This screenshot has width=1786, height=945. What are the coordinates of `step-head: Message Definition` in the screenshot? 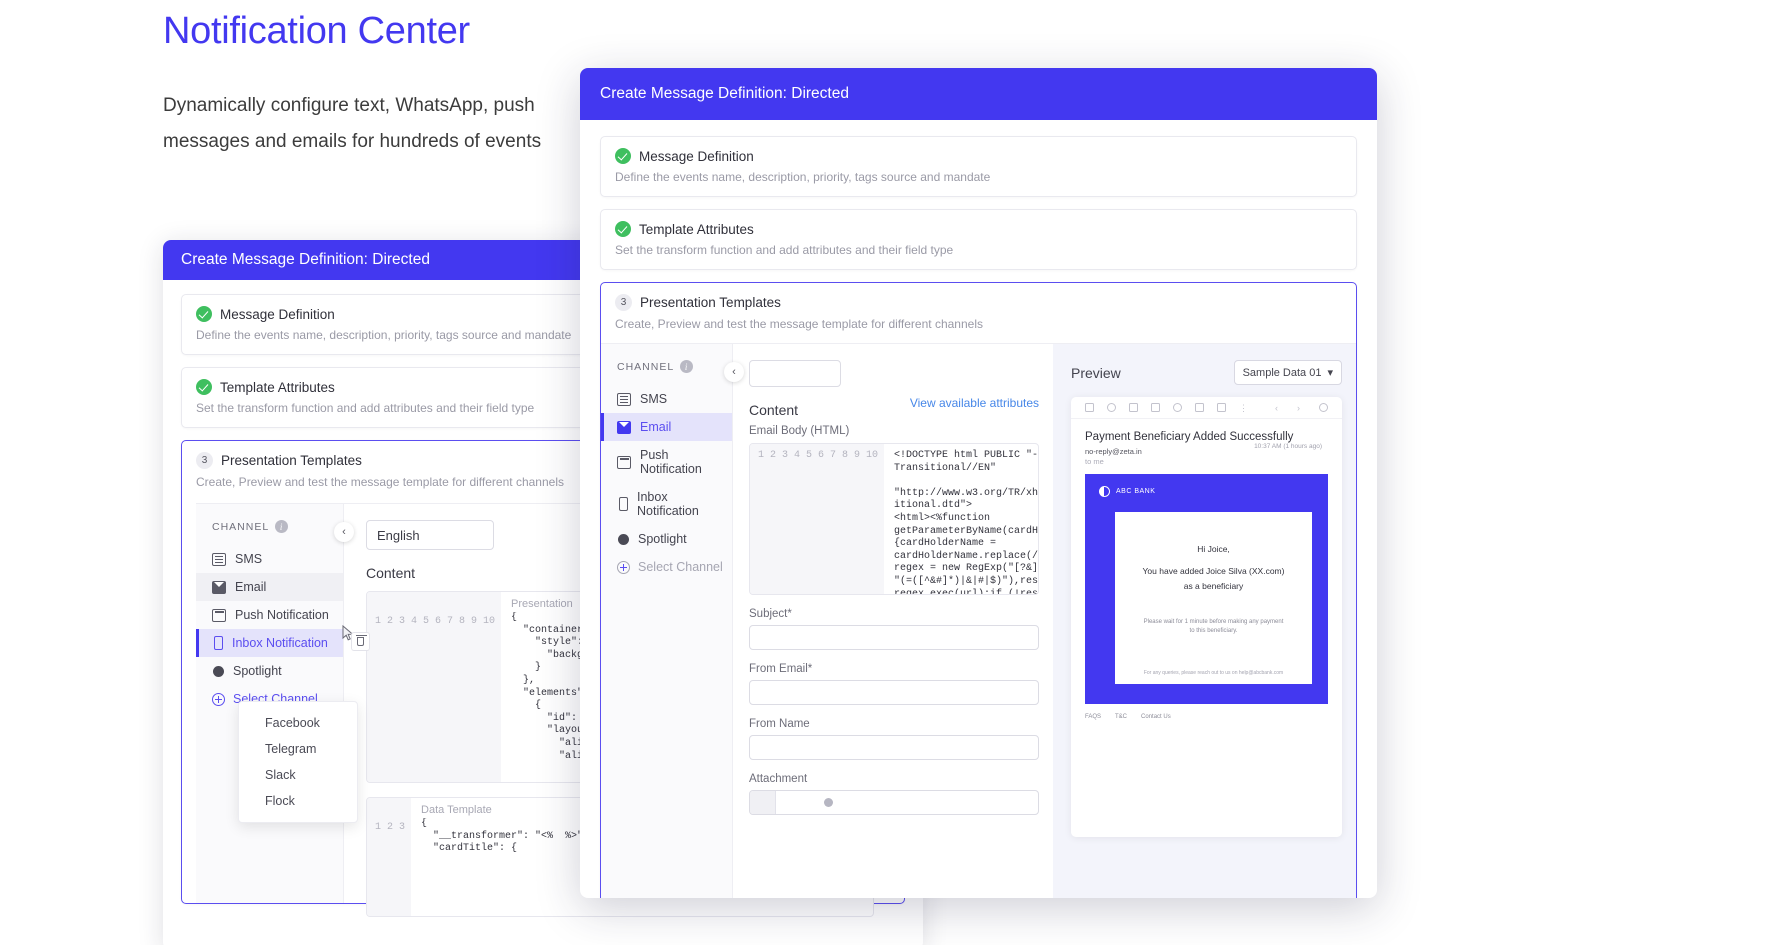 It's located at (978, 156).